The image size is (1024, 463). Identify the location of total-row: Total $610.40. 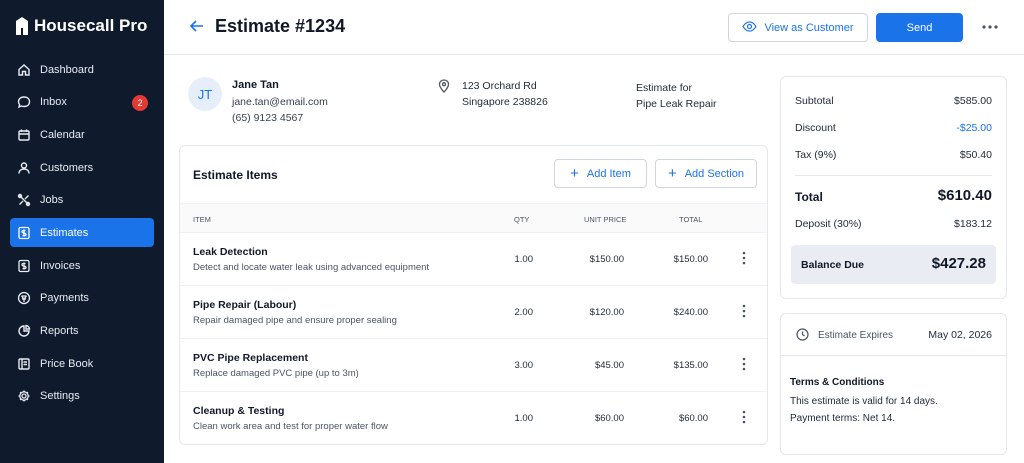
(893, 195).